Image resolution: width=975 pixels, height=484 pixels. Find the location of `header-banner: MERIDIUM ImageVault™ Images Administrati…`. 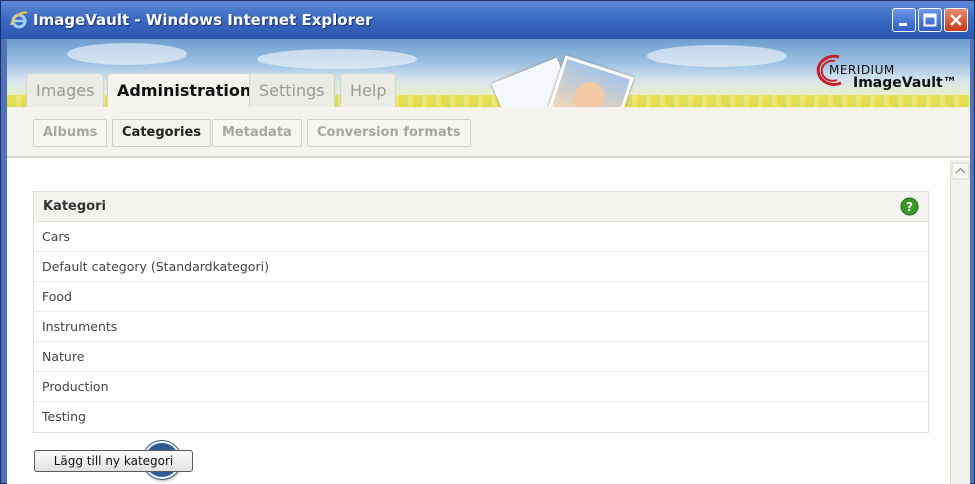

header-banner: MERIDIUM ImageVault™ Images Administrati… is located at coordinates (488, 73).